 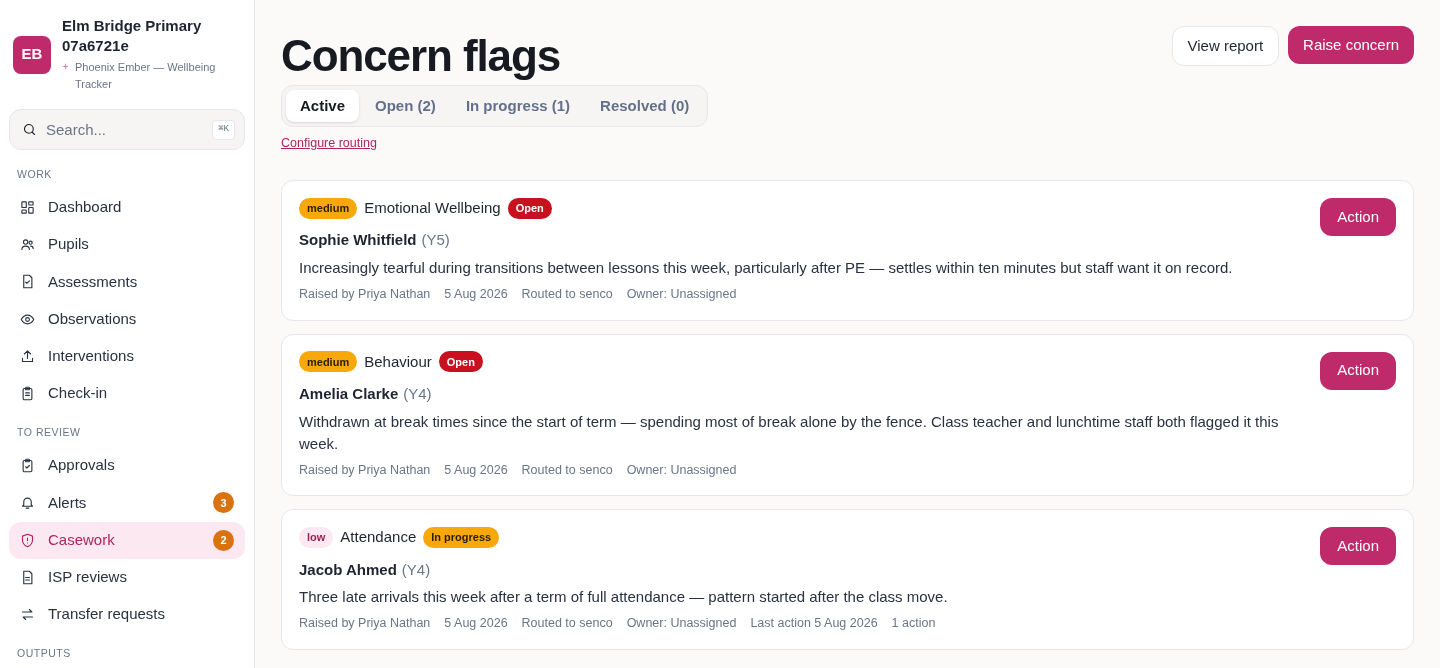 I want to click on view-report-button: View report, so click(x=1225, y=46).